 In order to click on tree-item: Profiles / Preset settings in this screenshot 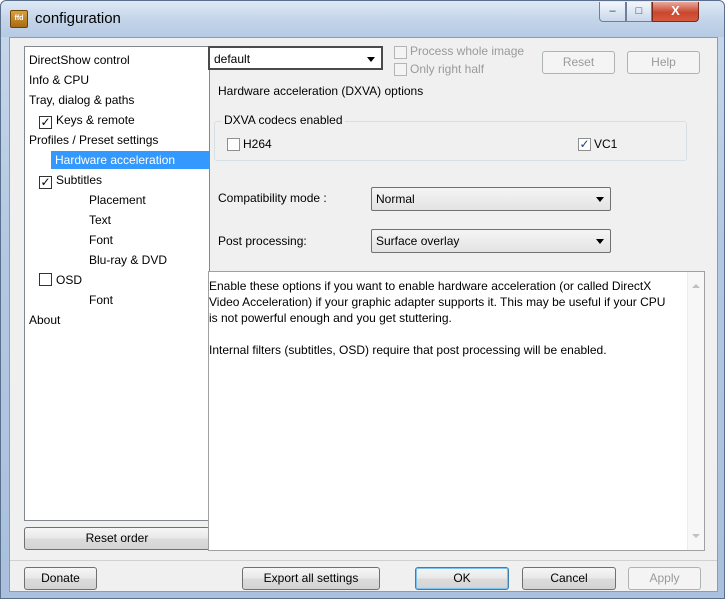, I will do `click(93, 140)`.